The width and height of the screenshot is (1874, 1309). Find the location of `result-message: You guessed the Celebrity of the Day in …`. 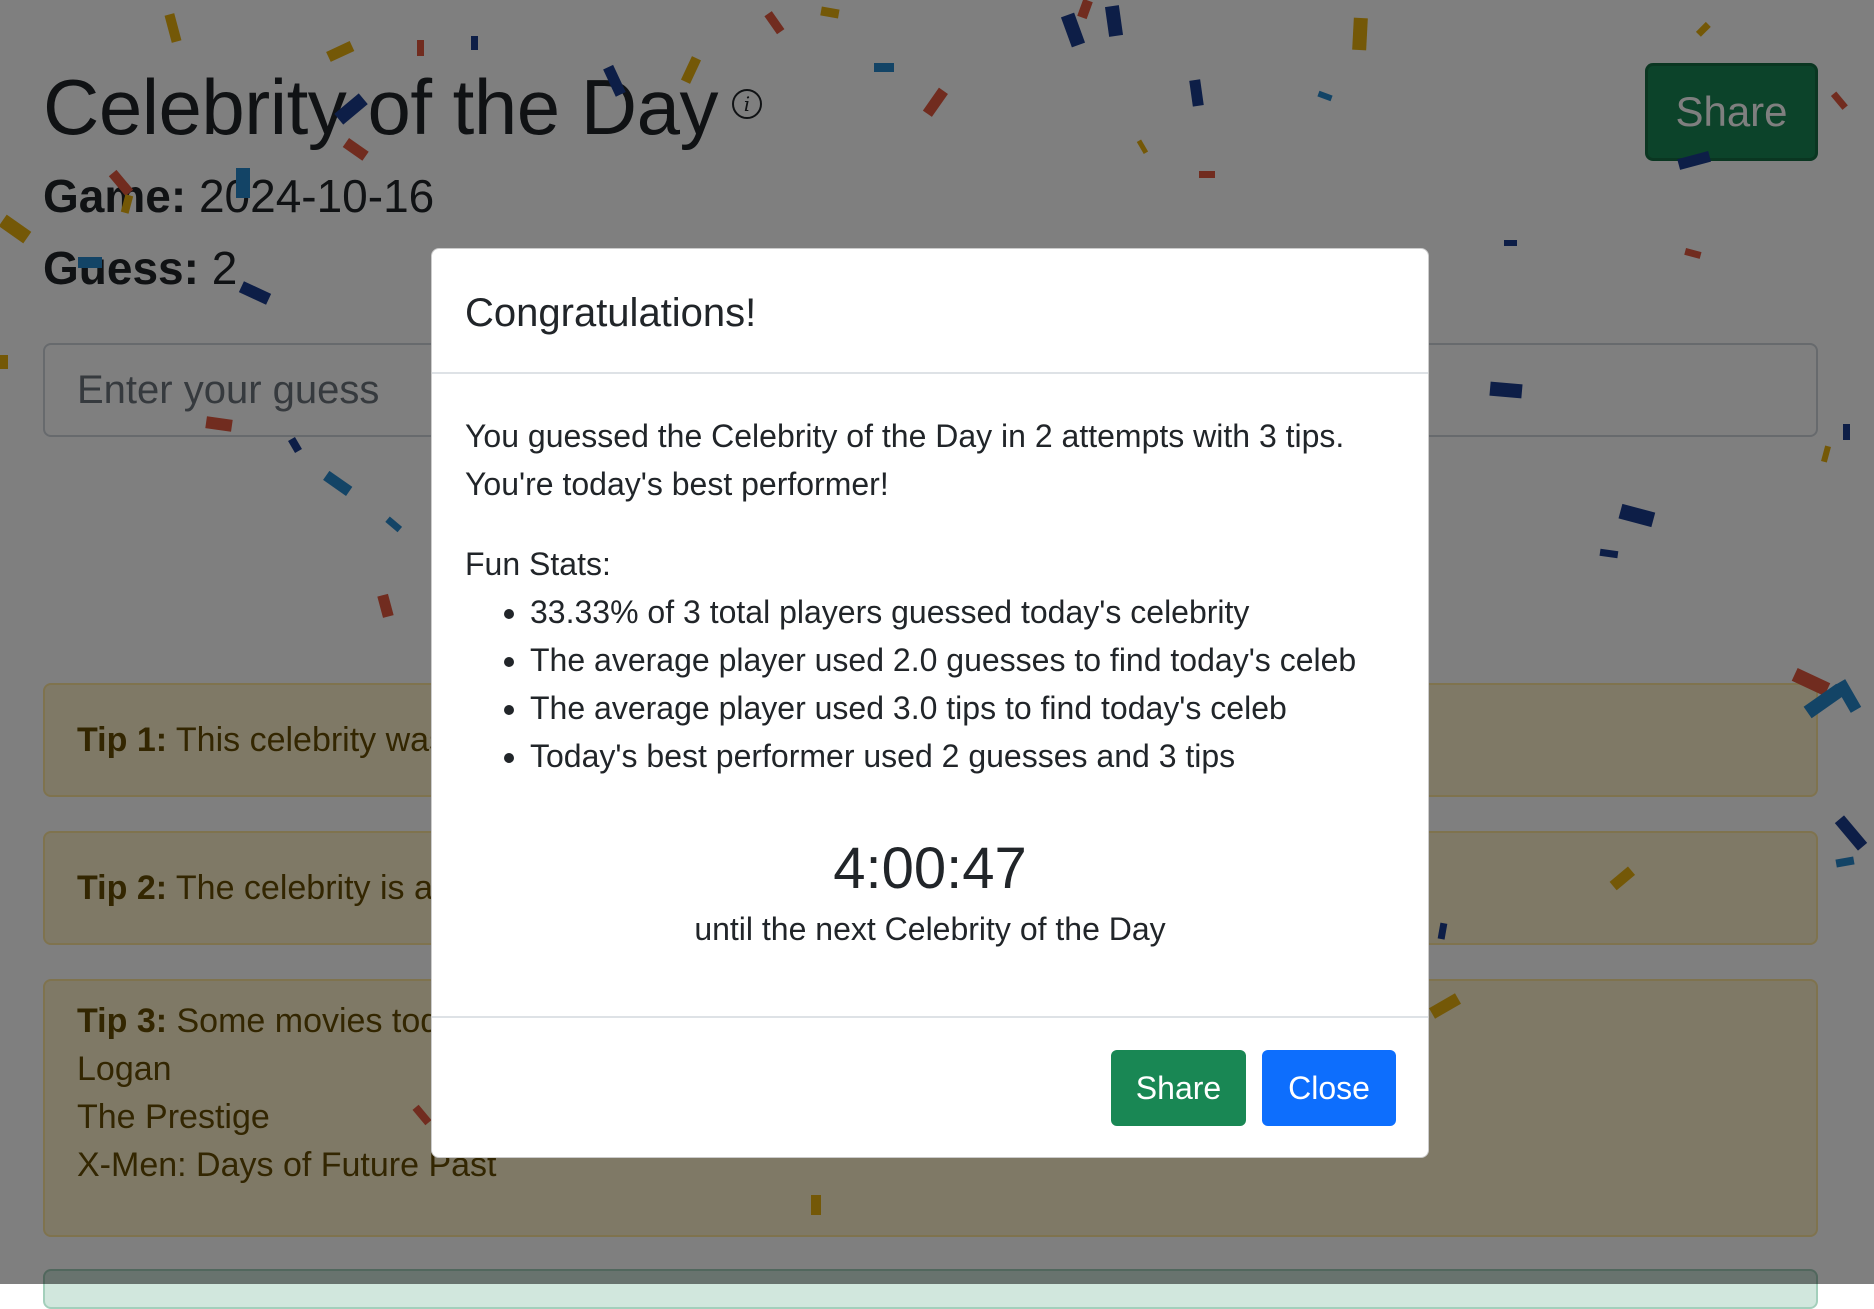

result-message: You guessed the Celebrity of the Day in … is located at coordinates (905, 436).